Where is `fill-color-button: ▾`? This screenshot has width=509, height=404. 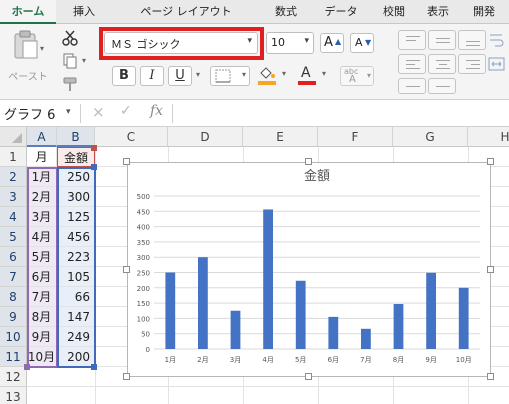 fill-color-button: ▾ is located at coordinates (274, 76).